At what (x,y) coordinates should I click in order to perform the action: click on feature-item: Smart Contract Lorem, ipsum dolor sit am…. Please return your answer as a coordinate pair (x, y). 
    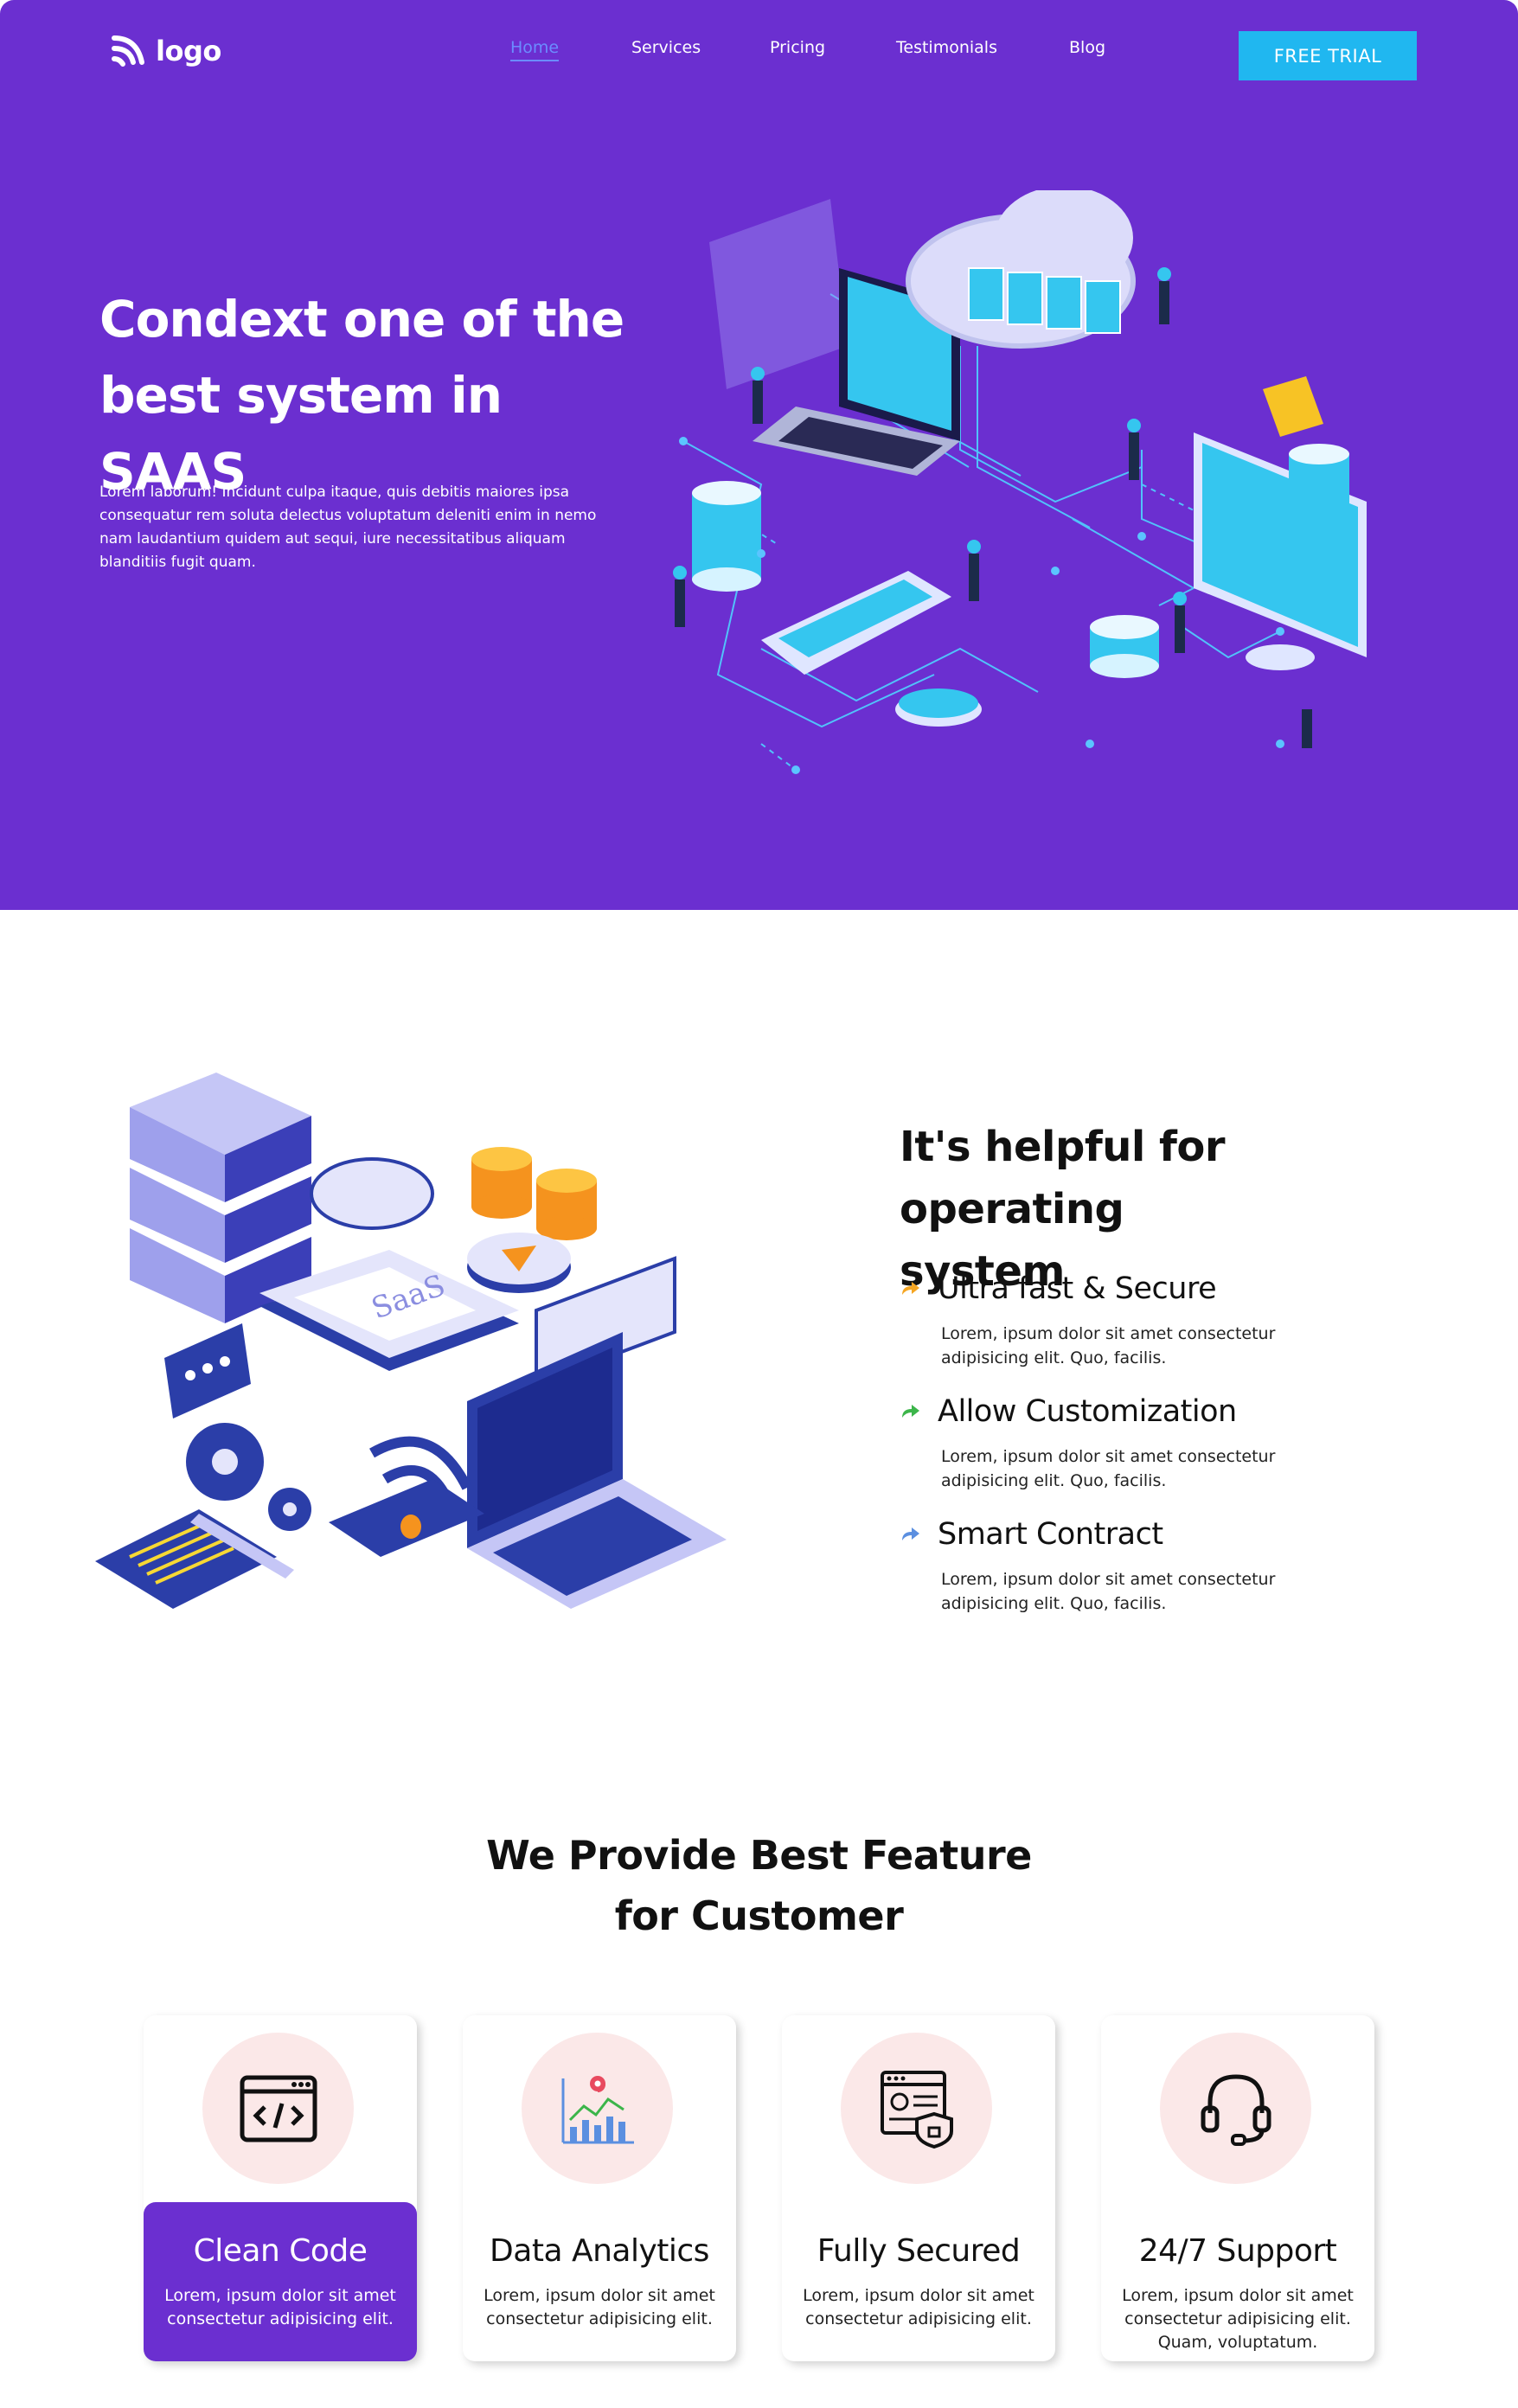
    Looking at the image, I should click on (1159, 1566).